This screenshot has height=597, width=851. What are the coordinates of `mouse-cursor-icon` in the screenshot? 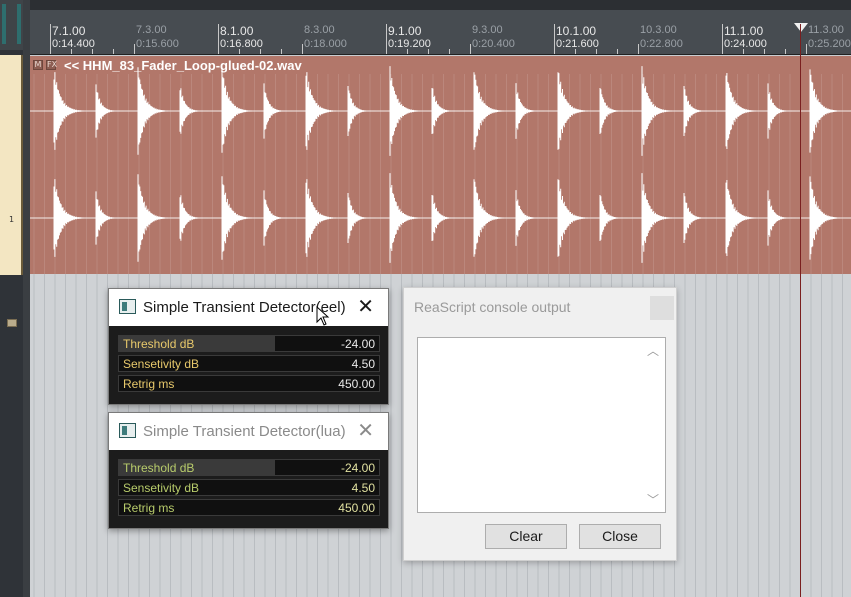 It's located at (323, 316).